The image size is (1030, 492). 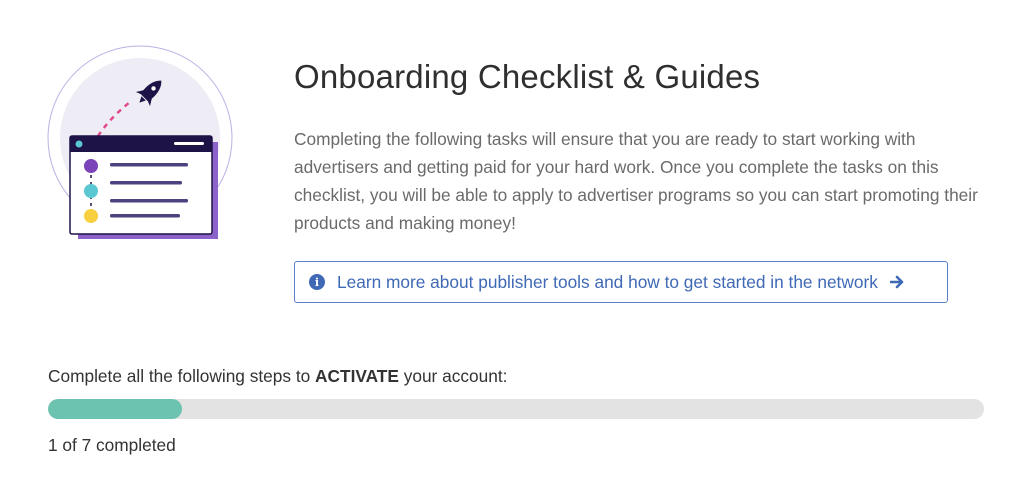 What do you see at coordinates (897, 282) in the screenshot?
I see `arrow-right-icon` at bounding box center [897, 282].